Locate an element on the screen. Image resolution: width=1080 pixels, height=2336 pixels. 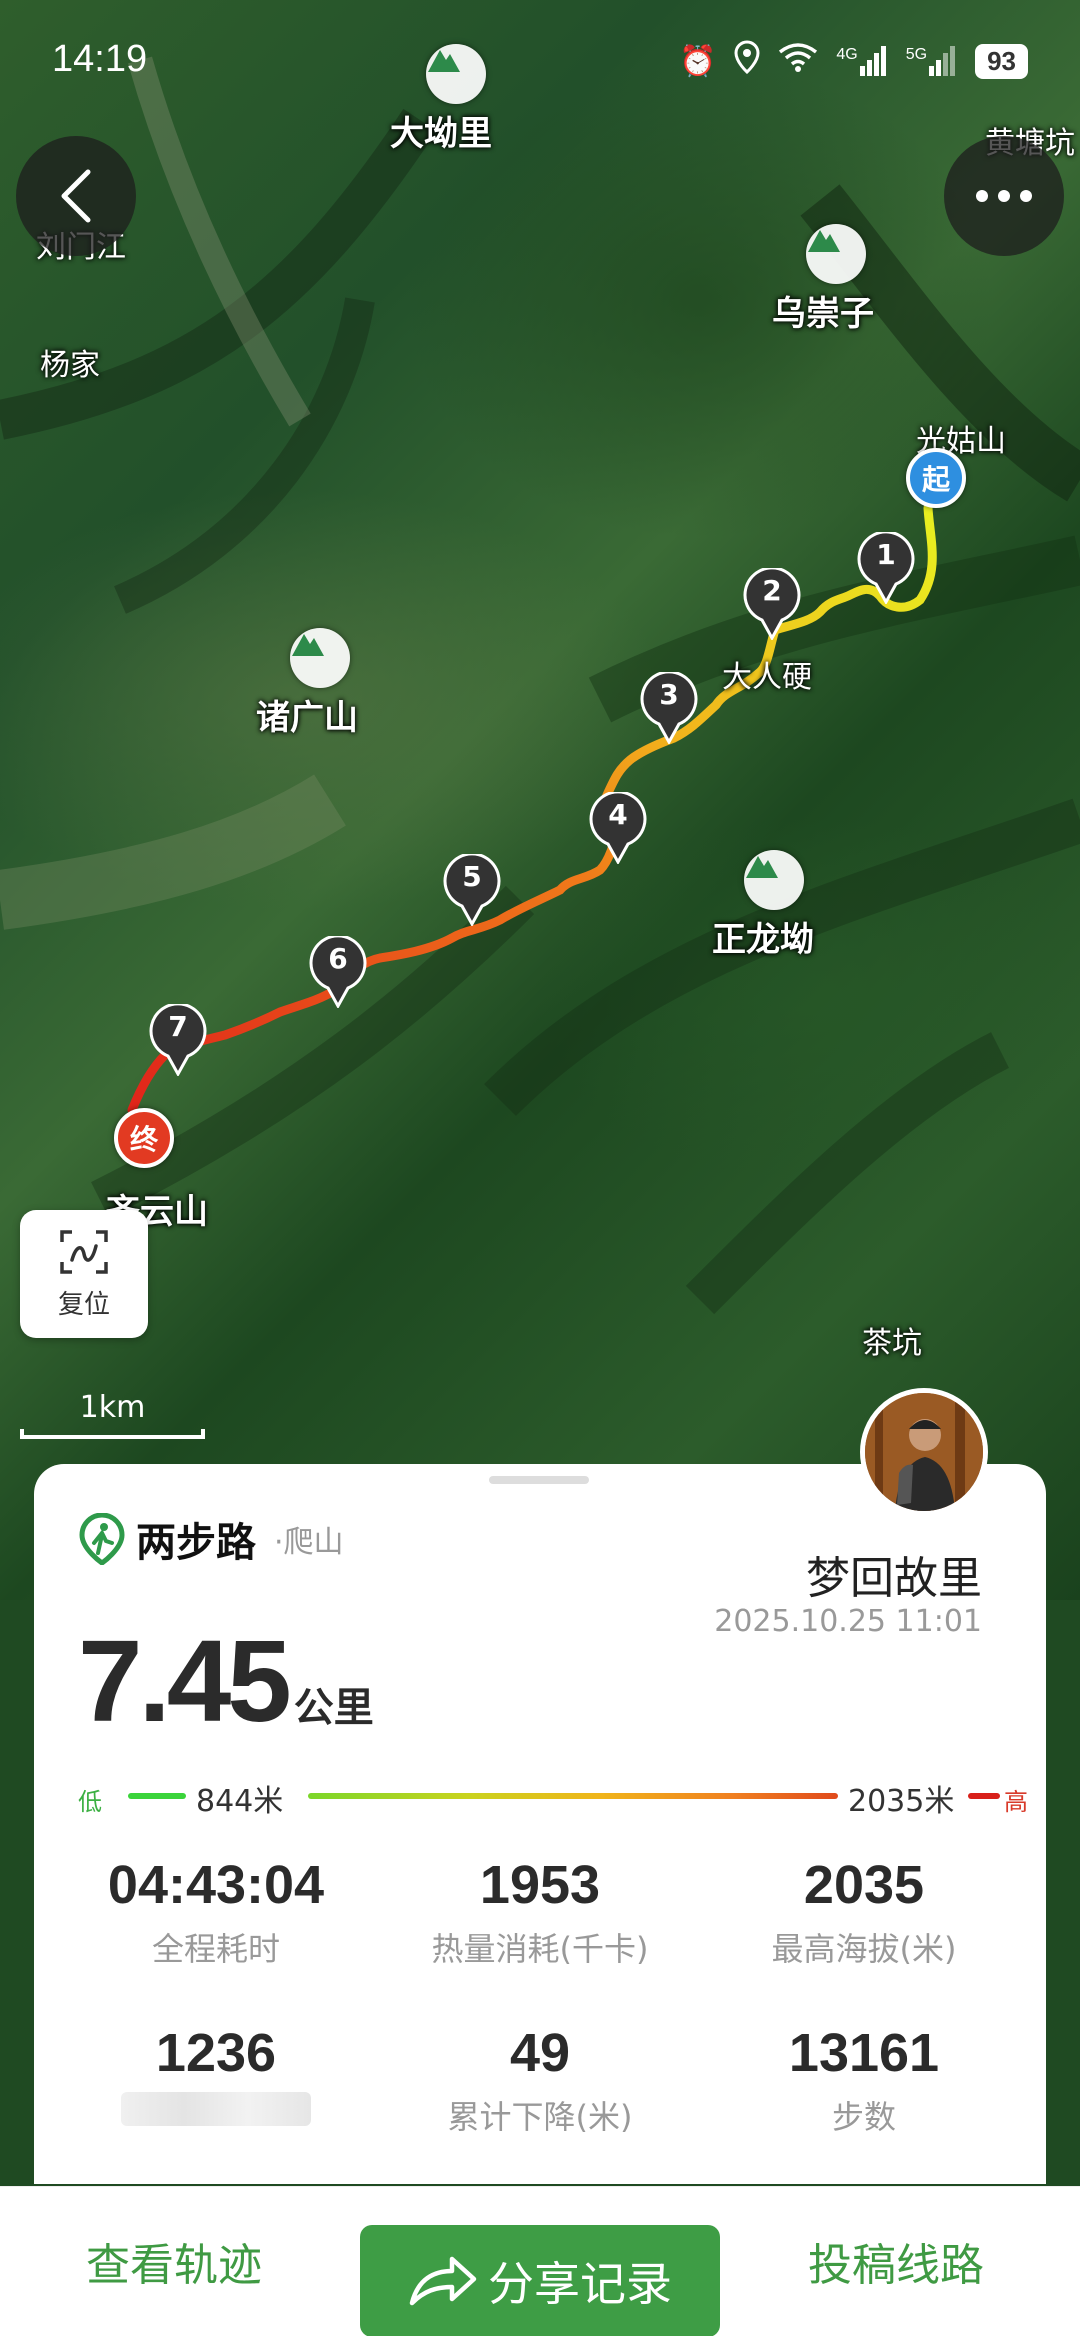
scale-bar is located at coordinates (112, 1434).